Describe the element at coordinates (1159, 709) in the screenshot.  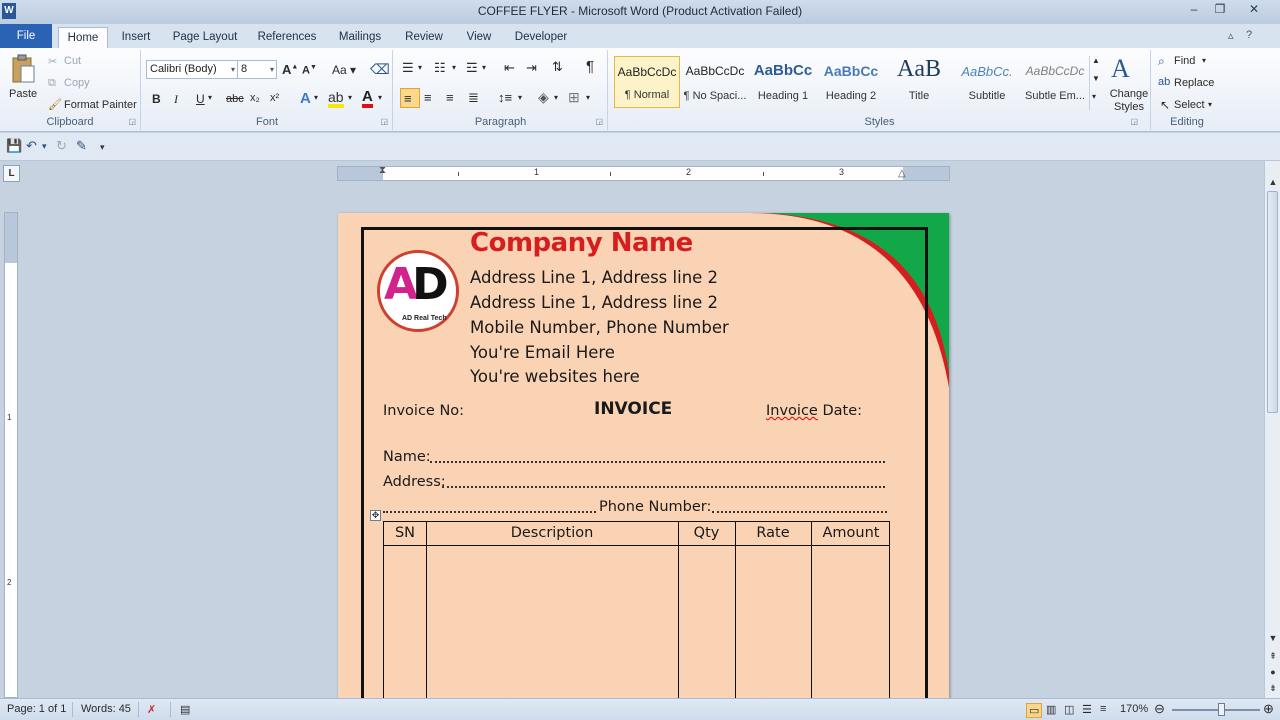
I see `zoom-out-icon: ⊖` at that location.